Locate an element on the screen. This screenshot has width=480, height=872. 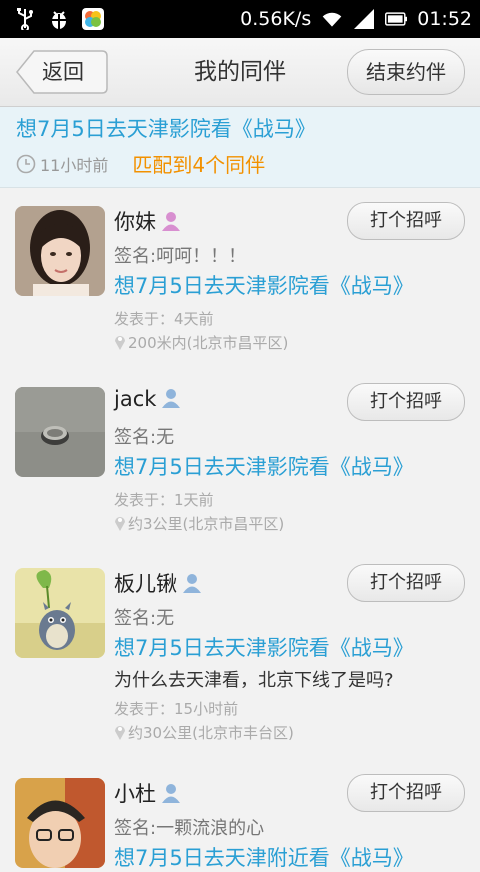
network-speed: 0.56K/s is located at coordinates (276, 19).